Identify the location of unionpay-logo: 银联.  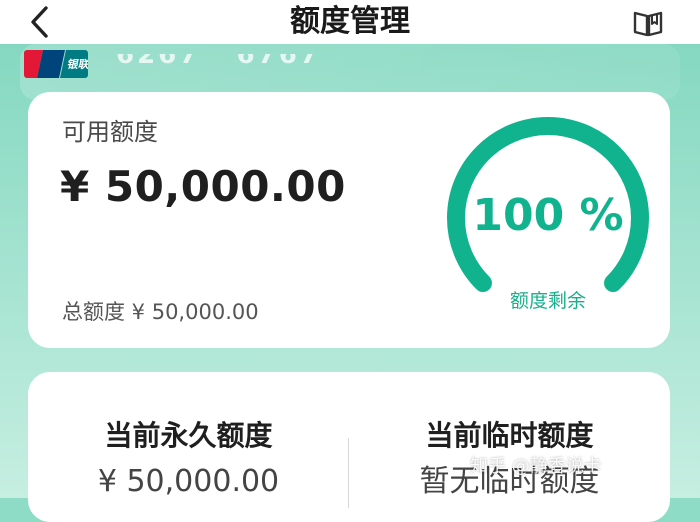
(56, 64).